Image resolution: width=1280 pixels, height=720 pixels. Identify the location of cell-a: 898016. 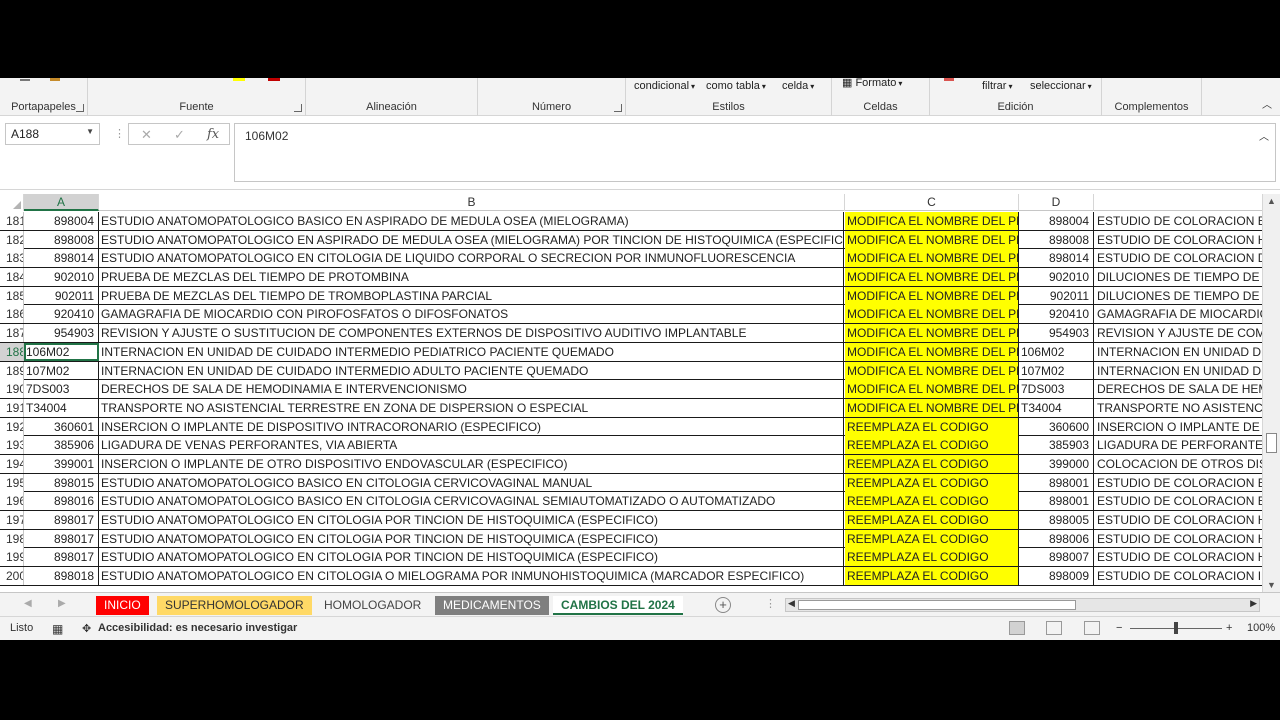
(61, 501).